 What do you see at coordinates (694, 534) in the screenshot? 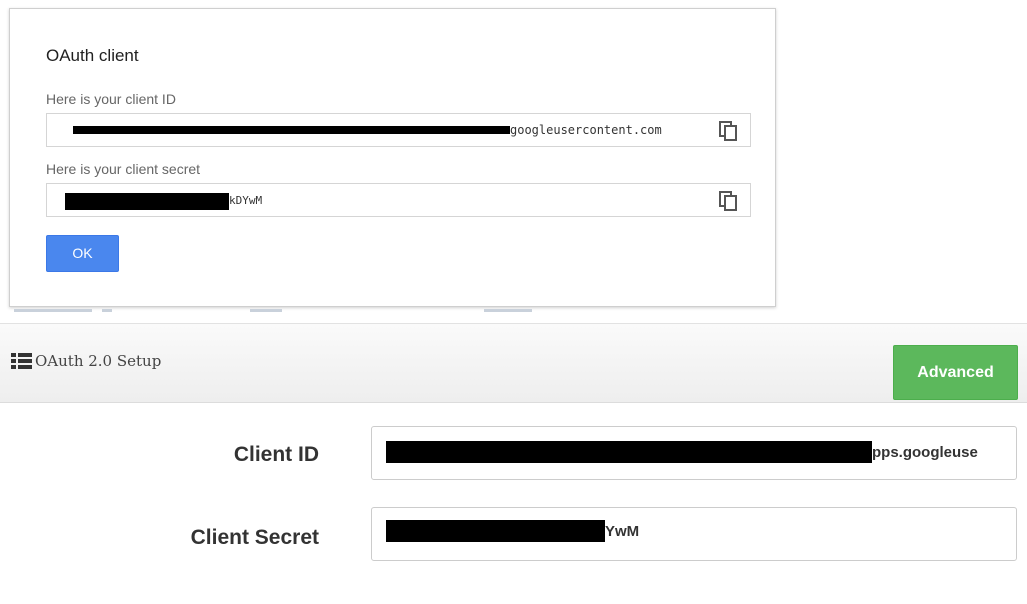
I see `client-secret-input: YwM` at bounding box center [694, 534].